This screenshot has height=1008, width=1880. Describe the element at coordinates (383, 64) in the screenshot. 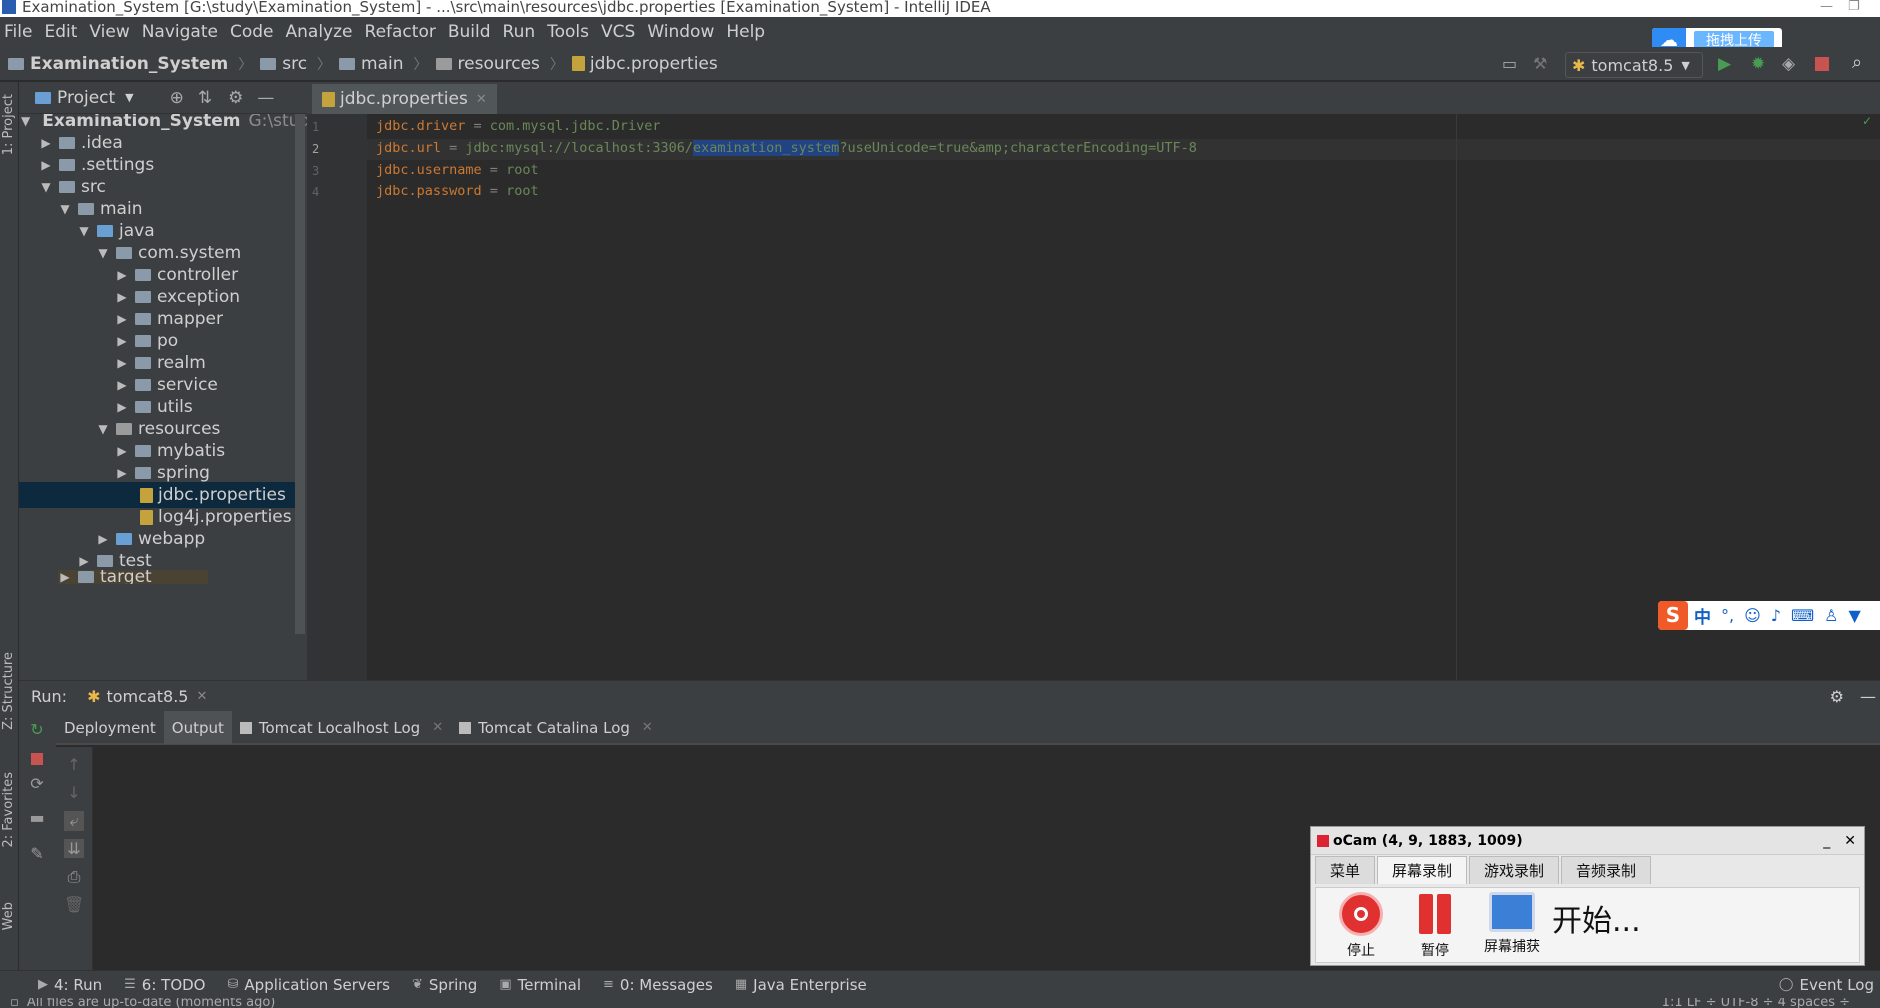

I see `breadcrumb-main: main 〉` at that location.